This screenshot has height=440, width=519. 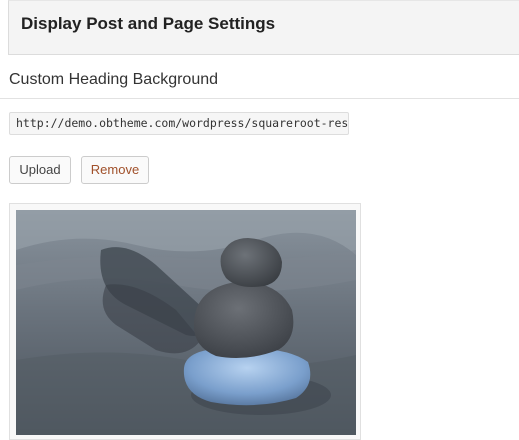 What do you see at coordinates (114, 79) in the screenshot?
I see `section-heading: Custom Heading Background` at bounding box center [114, 79].